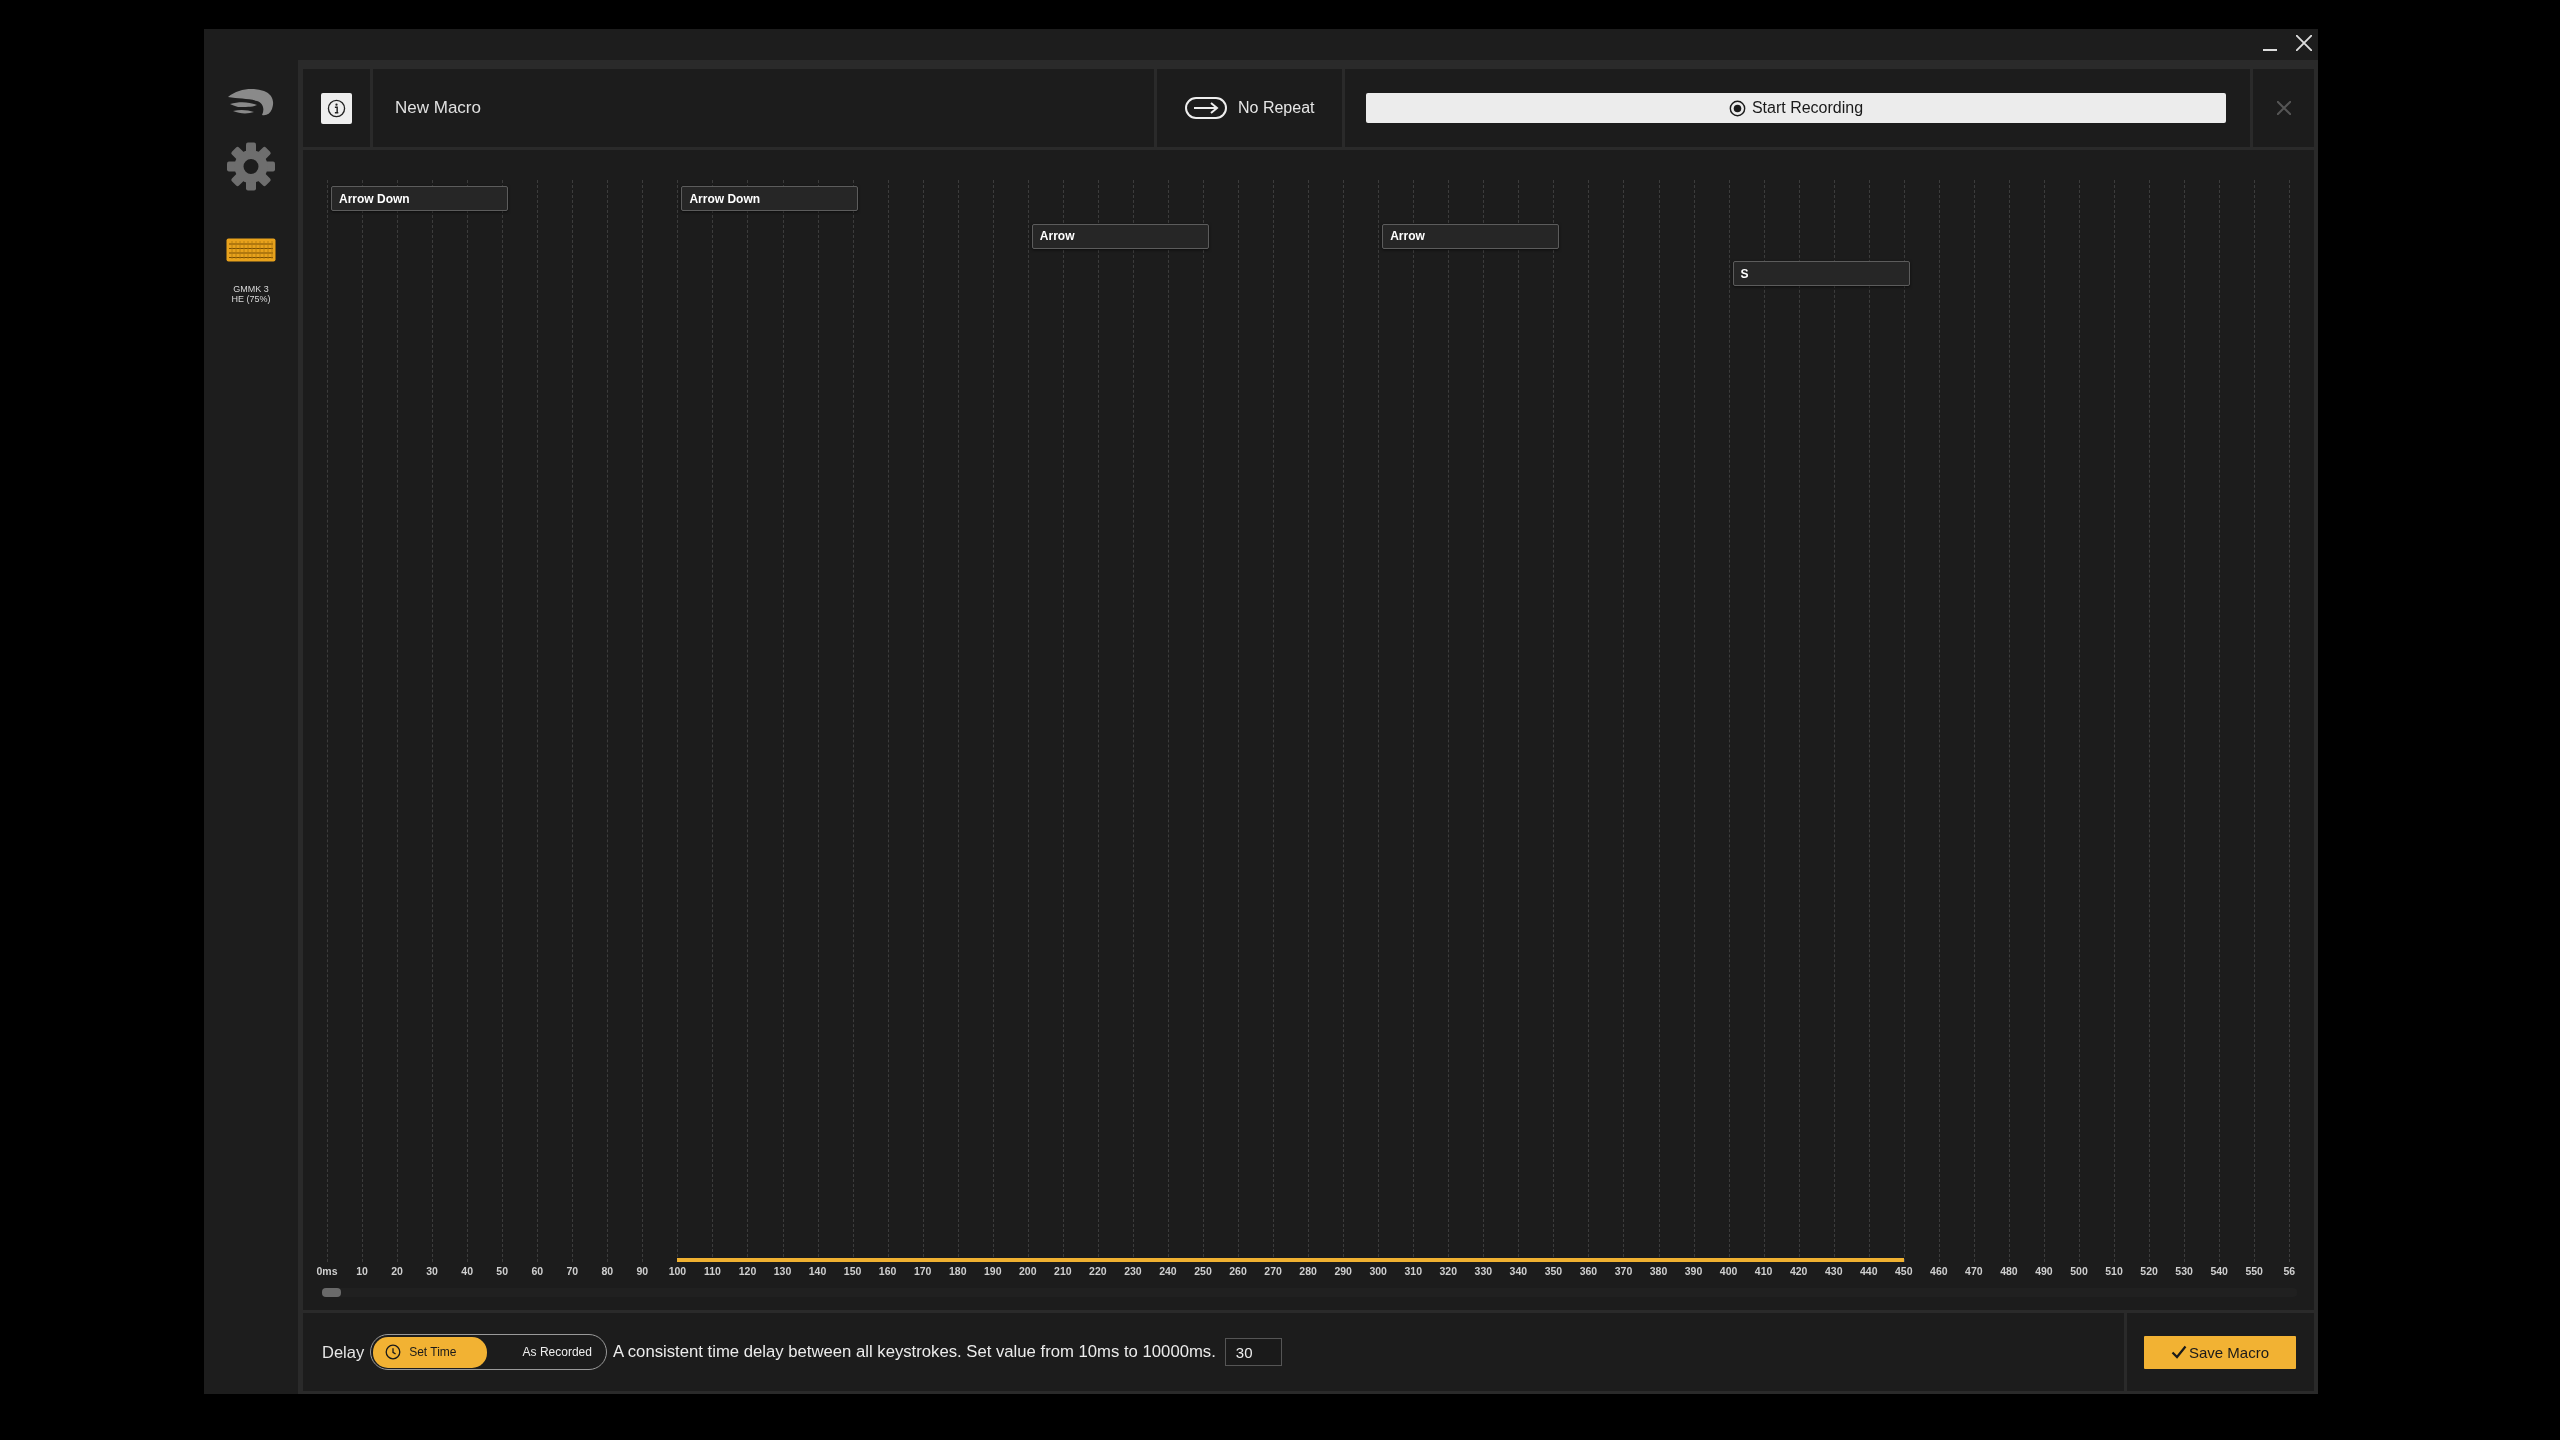  What do you see at coordinates (1206, 108) in the screenshot?
I see `arrow-pill-icon` at bounding box center [1206, 108].